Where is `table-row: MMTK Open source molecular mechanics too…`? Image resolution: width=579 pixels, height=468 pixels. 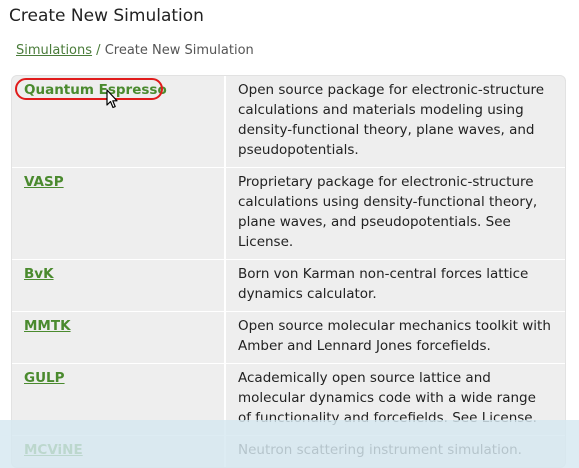 table-row: MMTK Open source molecular mechanics too… is located at coordinates (288, 337).